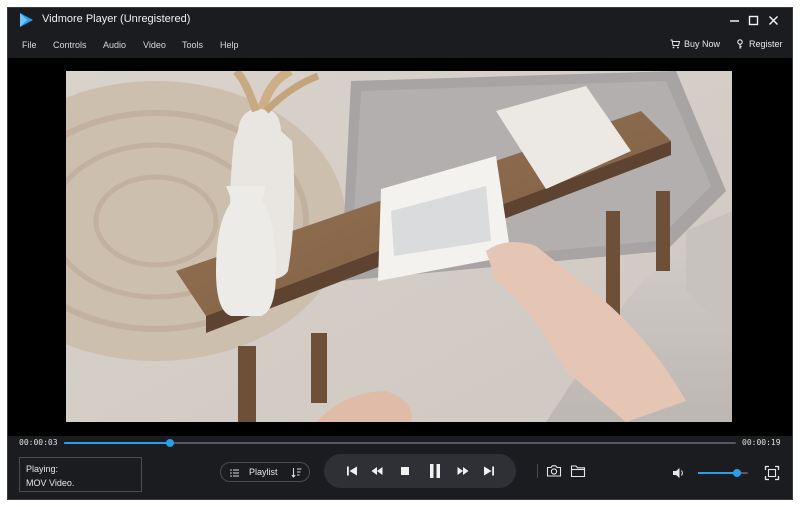 This screenshot has width=800, height=507. What do you see at coordinates (38, 442) in the screenshot?
I see `current-time: 00:00:03` at bounding box center [38, 442].